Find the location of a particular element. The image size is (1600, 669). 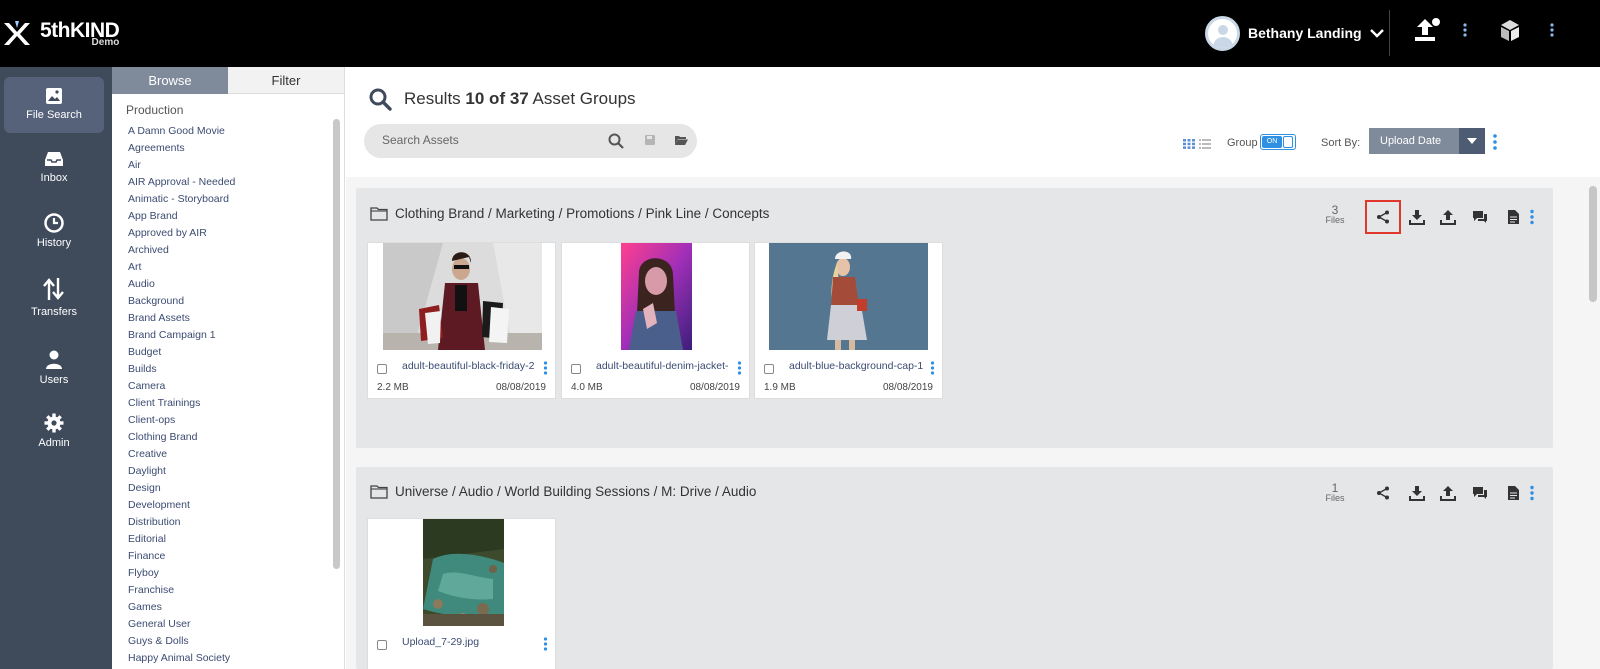

browse-item: Design is located at coordinates (233, 488).